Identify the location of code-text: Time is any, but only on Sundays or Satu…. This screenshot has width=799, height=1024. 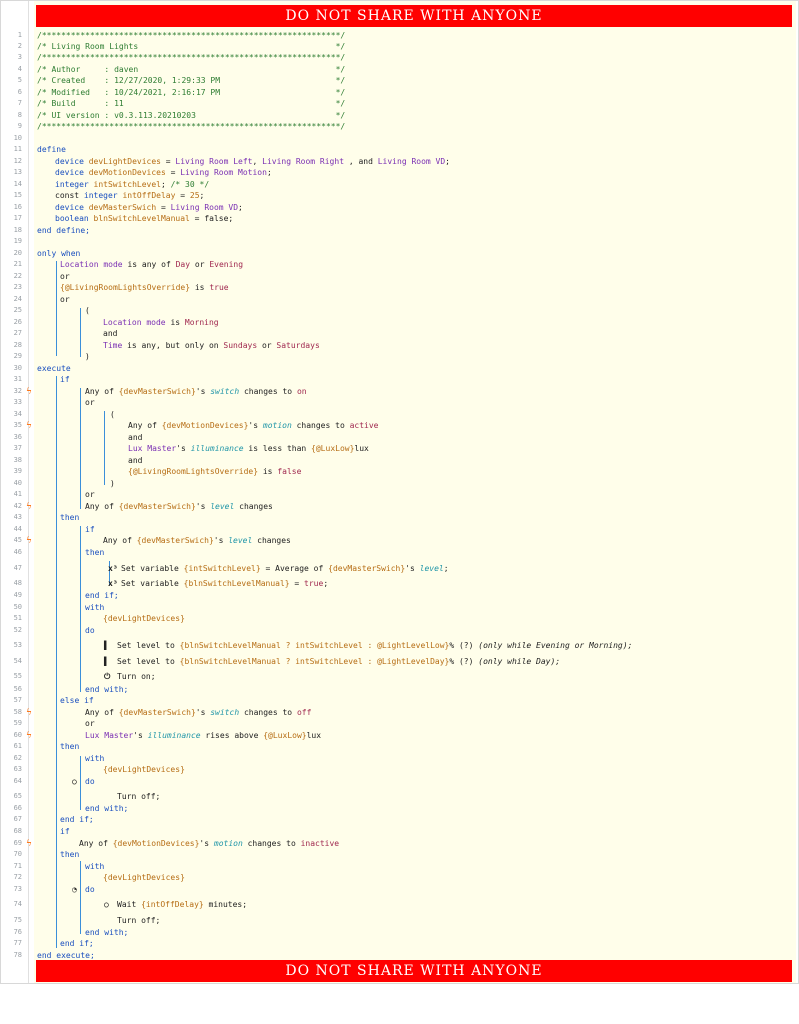
(211, 346).